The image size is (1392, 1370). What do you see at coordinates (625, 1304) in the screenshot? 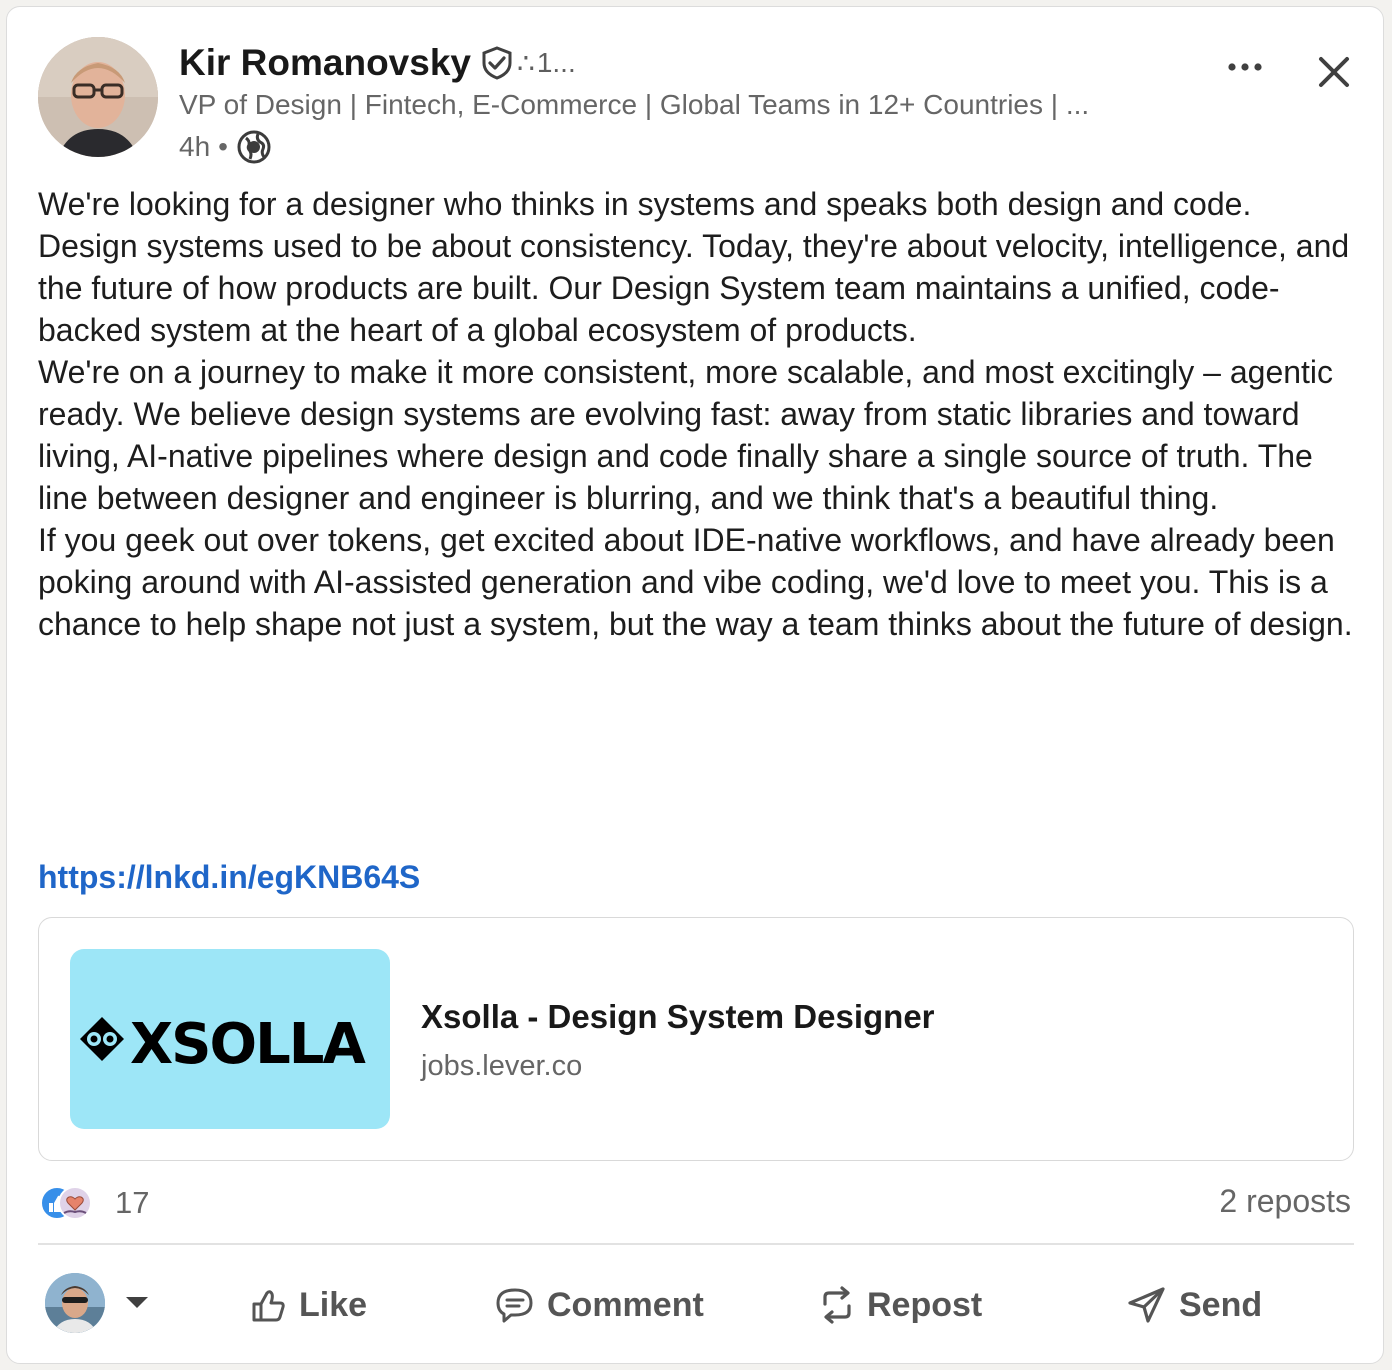
I see `comment-label: Comment` at bounding box center [625, 1304].